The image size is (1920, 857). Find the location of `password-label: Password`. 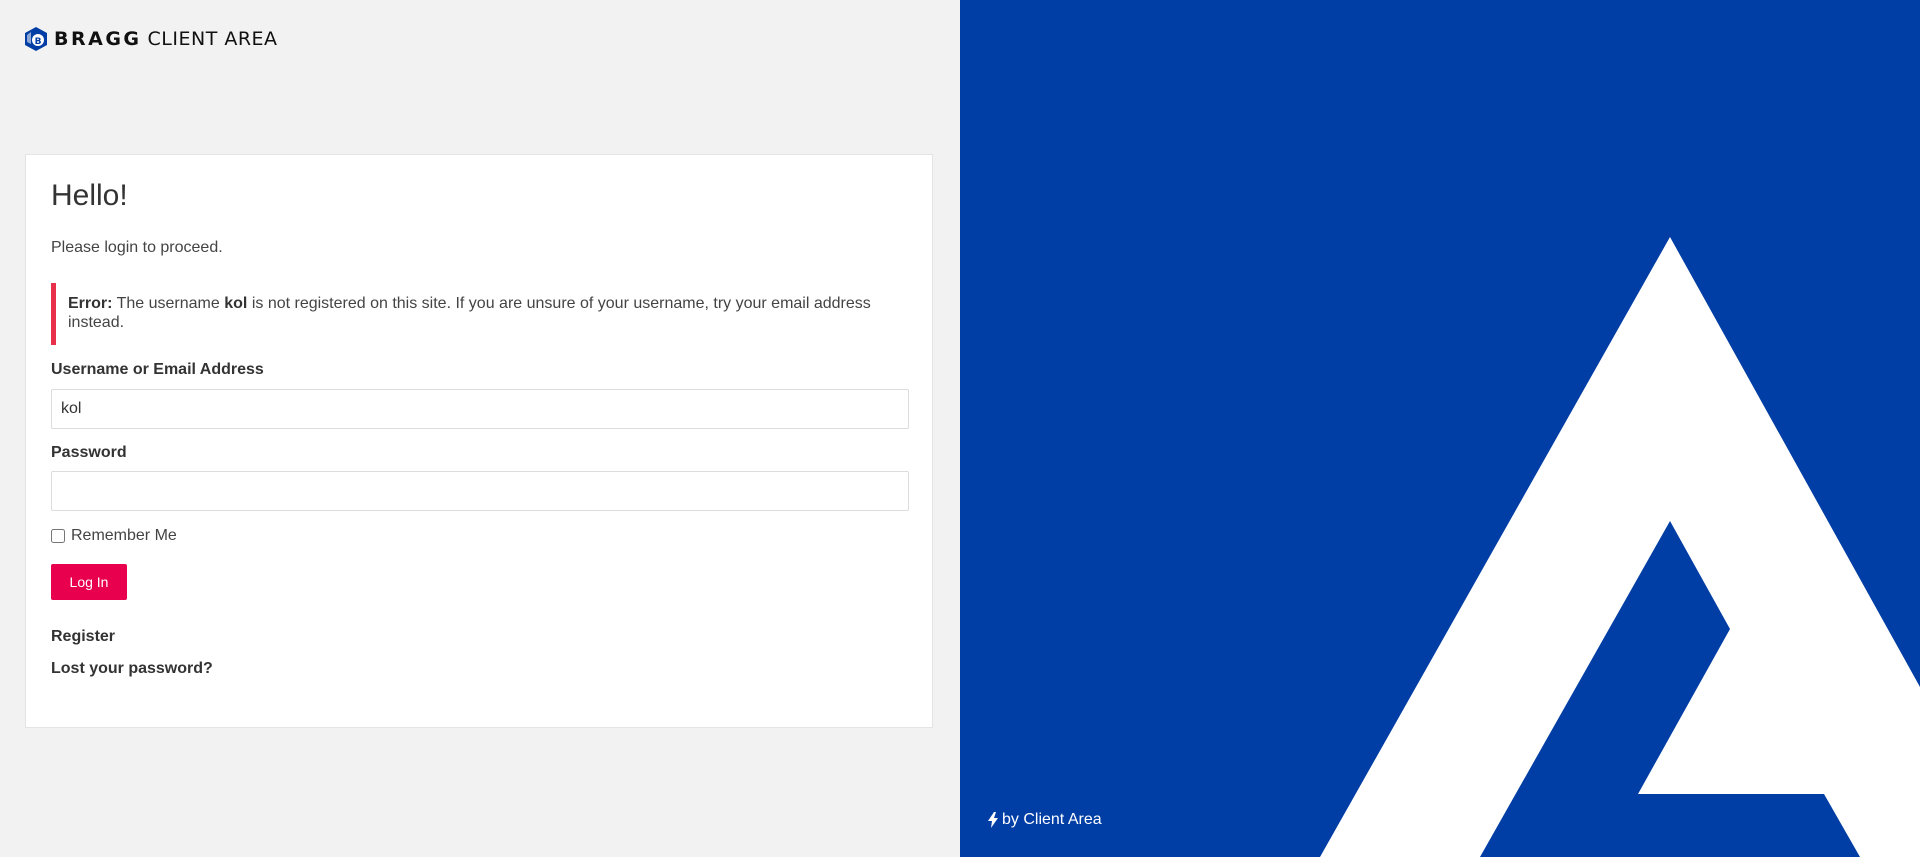

password-label: Password is located at coordinates (89, 452).